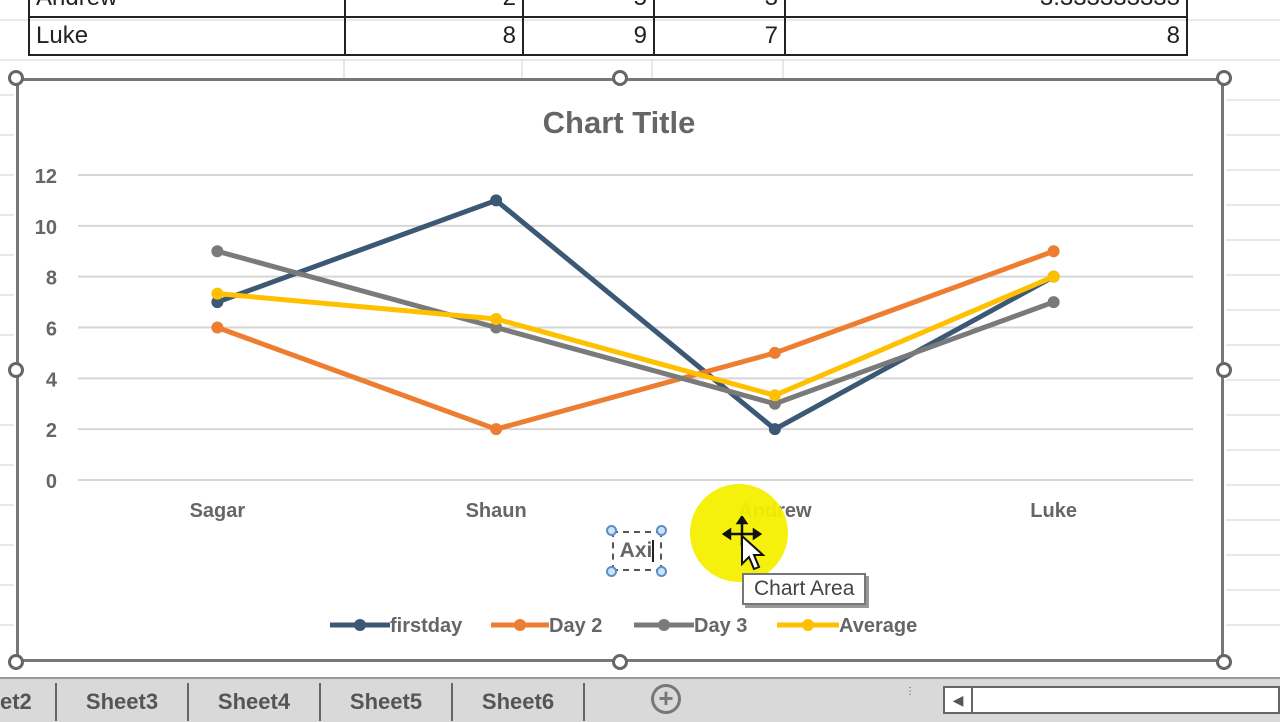 Image resolution: width=1280 pixels, height=722 pixels. What do you see at coordinates (666, 699) in the screenshot?
I see `plus-circle-icon: +` at bounding box center [666, 699].